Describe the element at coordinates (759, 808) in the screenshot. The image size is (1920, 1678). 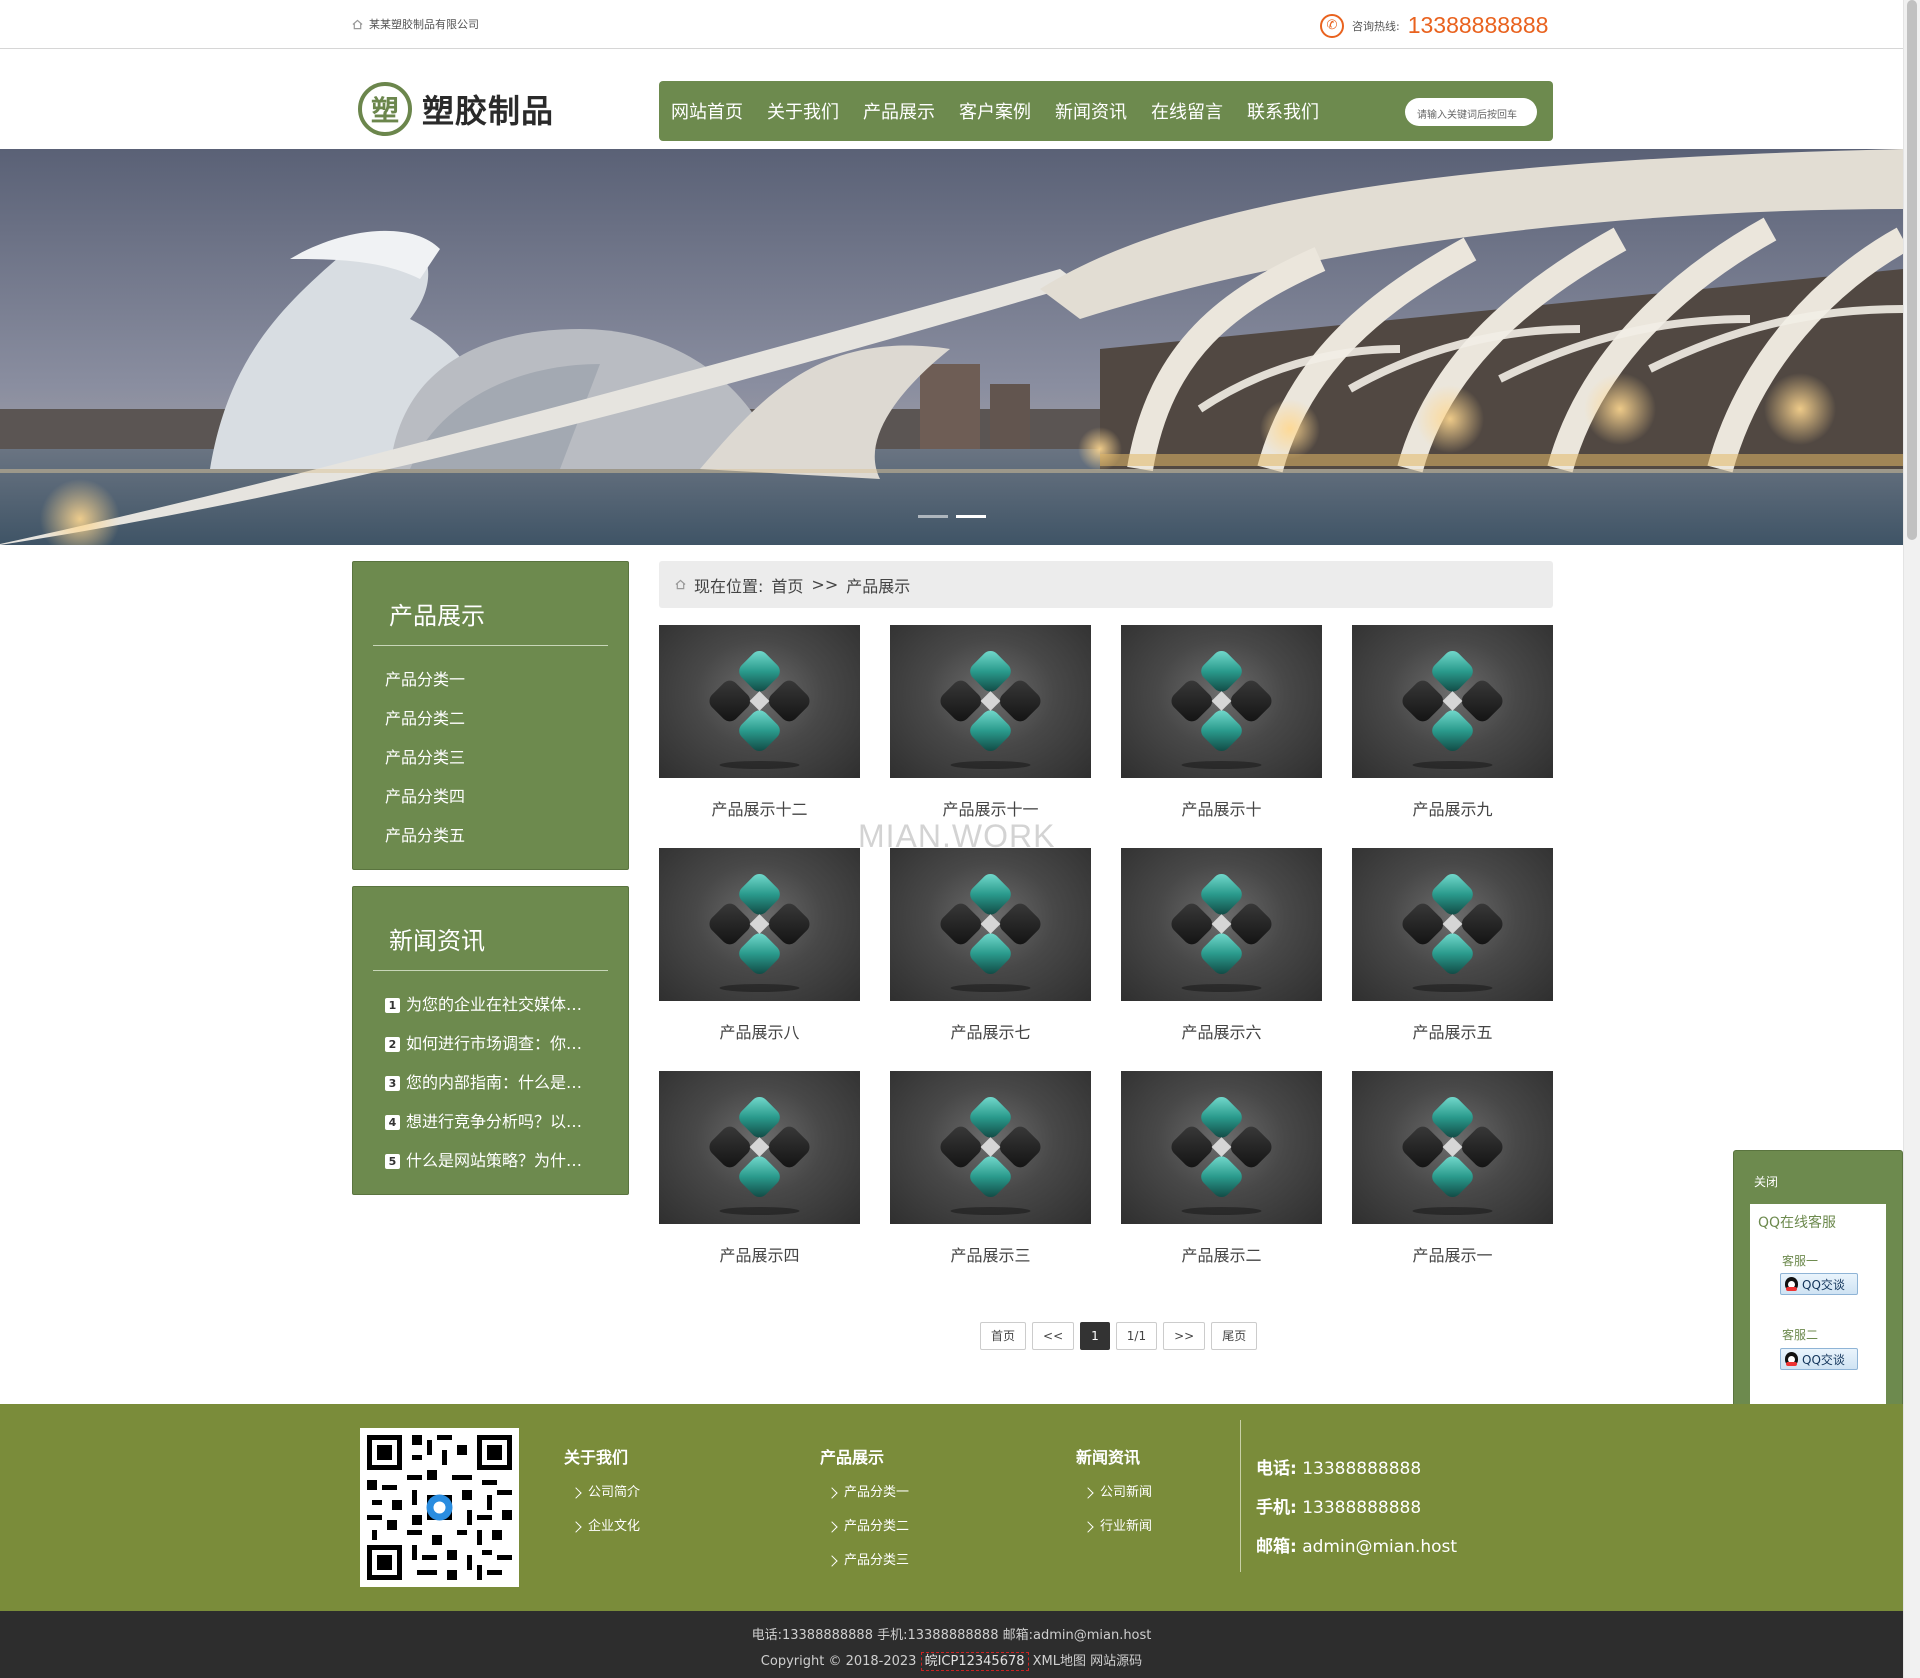
I see `product-title: 产品展示十二` at that location.